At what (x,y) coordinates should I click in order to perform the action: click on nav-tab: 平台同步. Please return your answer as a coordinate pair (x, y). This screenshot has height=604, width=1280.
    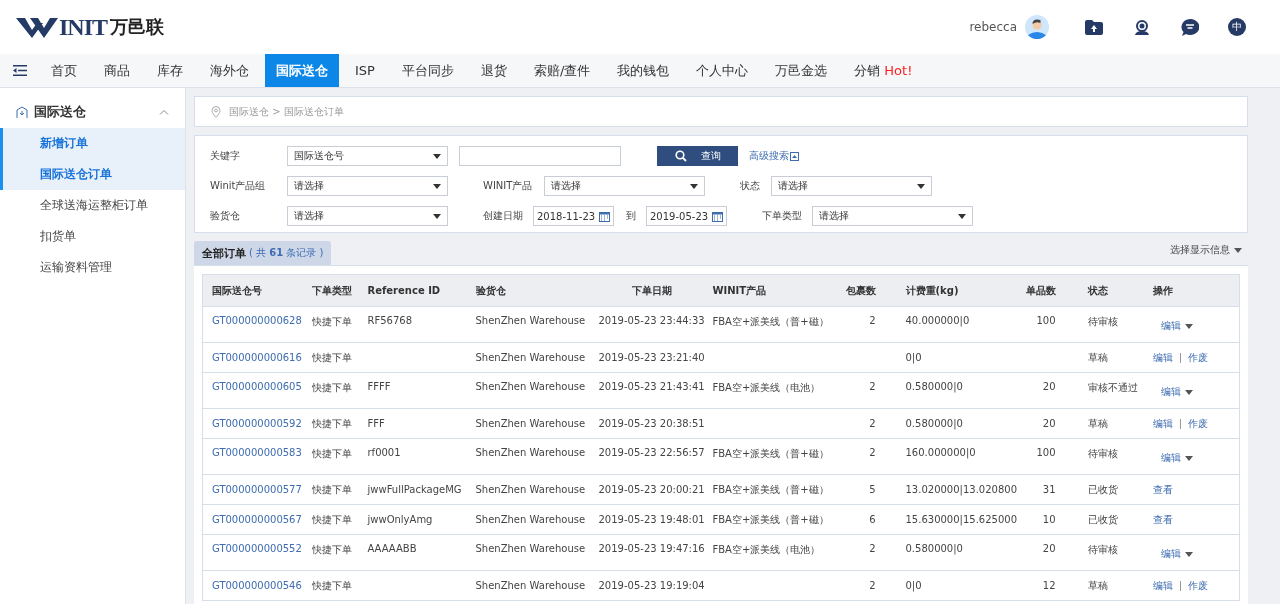
    Looking at the image, I should click on (427, 70).